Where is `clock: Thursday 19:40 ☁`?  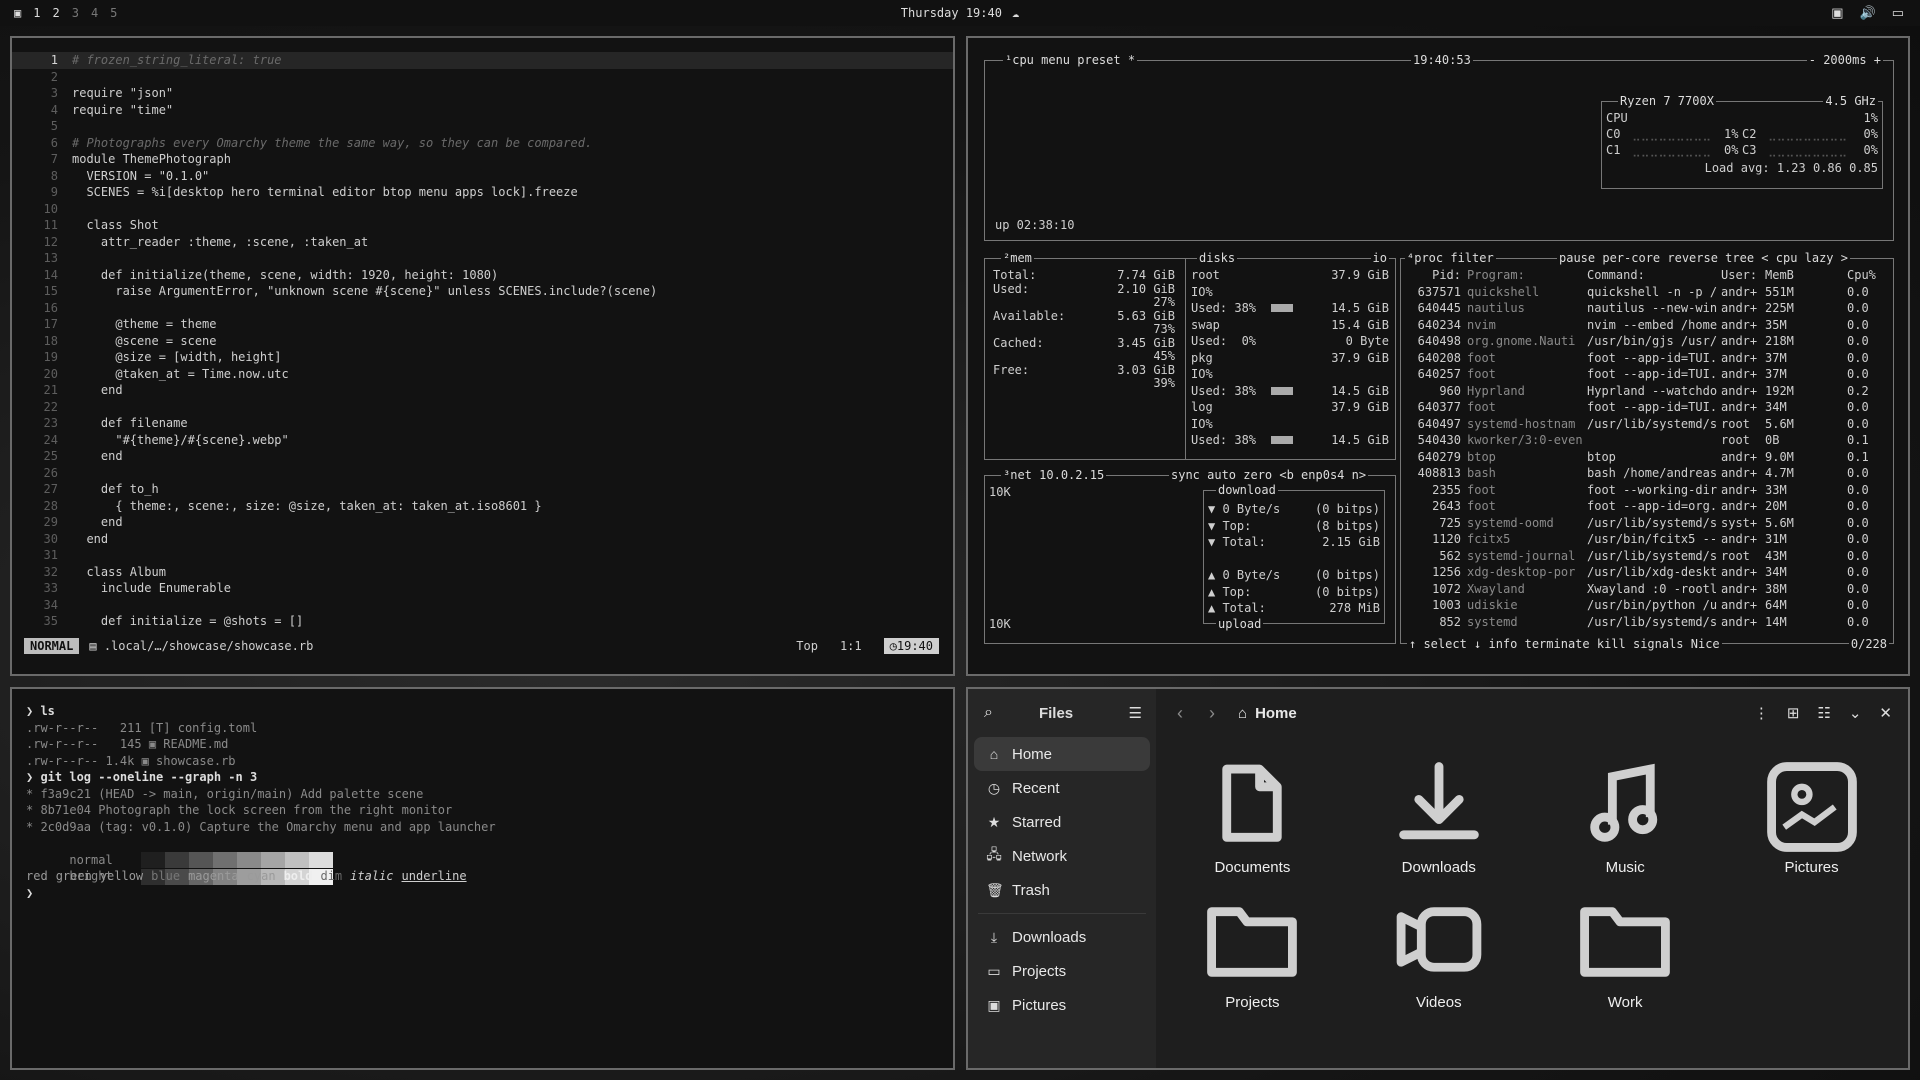 clock: Thursday 19:40 ☁ is located at coordinates (960, 13).